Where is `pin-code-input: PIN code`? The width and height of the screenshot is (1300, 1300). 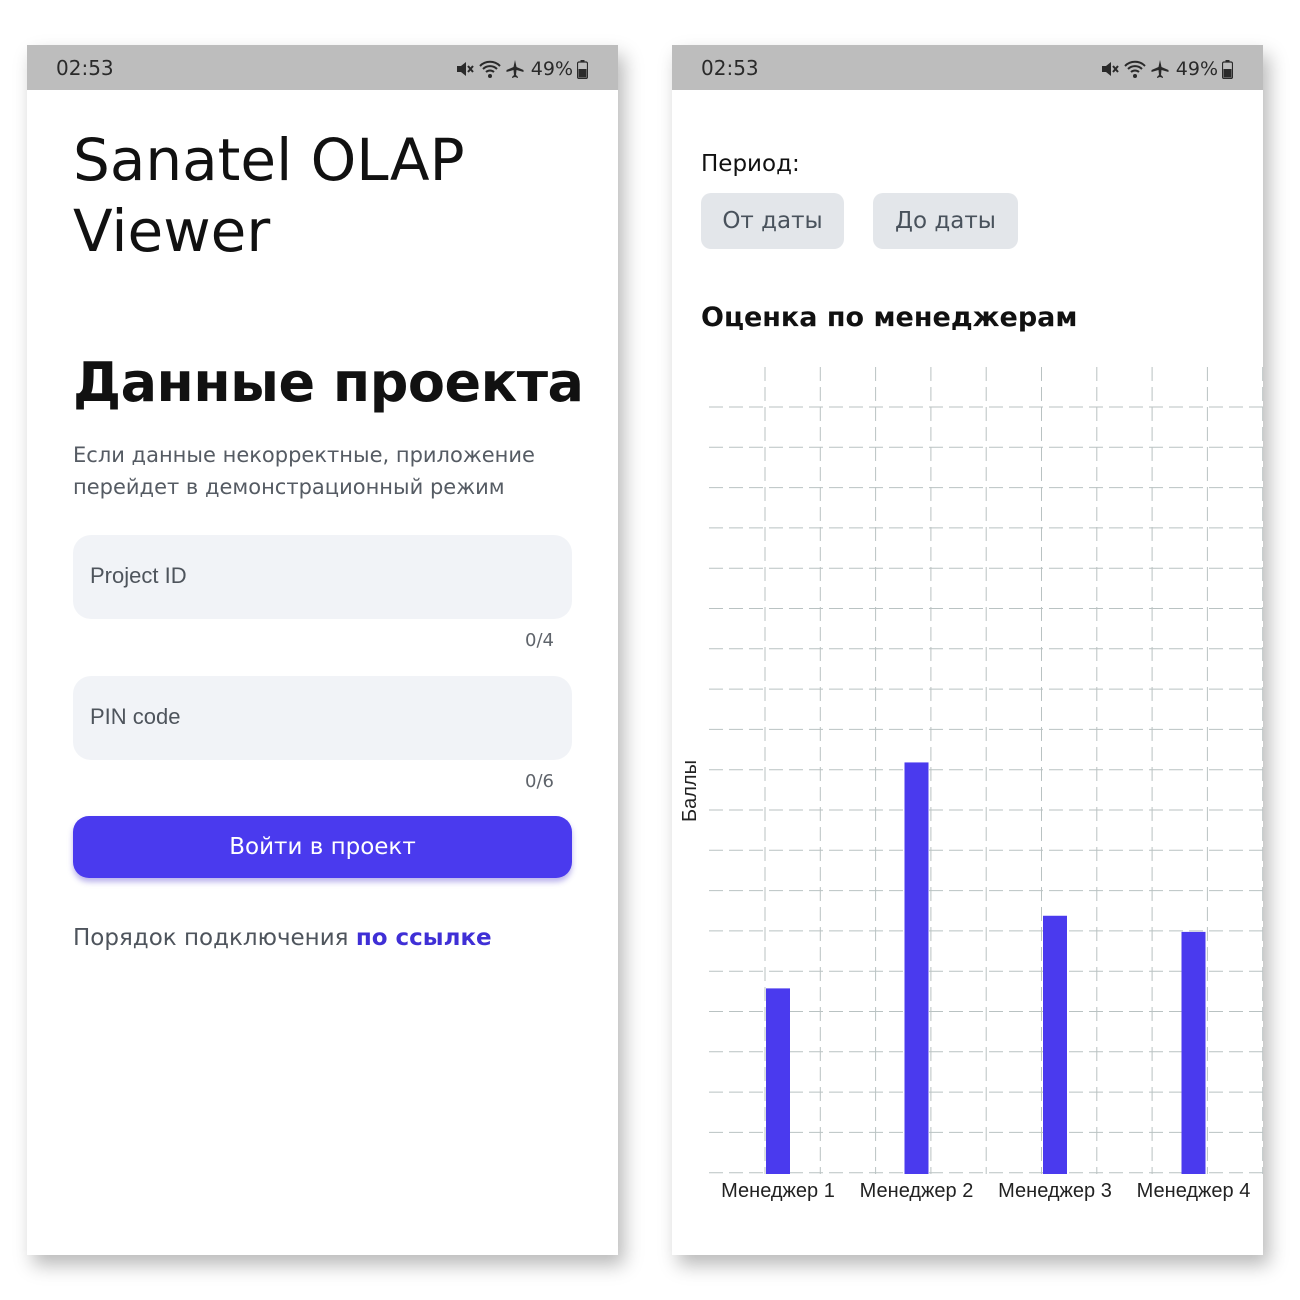 pin-code-input: PIN code is located at coordinates (322, 718).